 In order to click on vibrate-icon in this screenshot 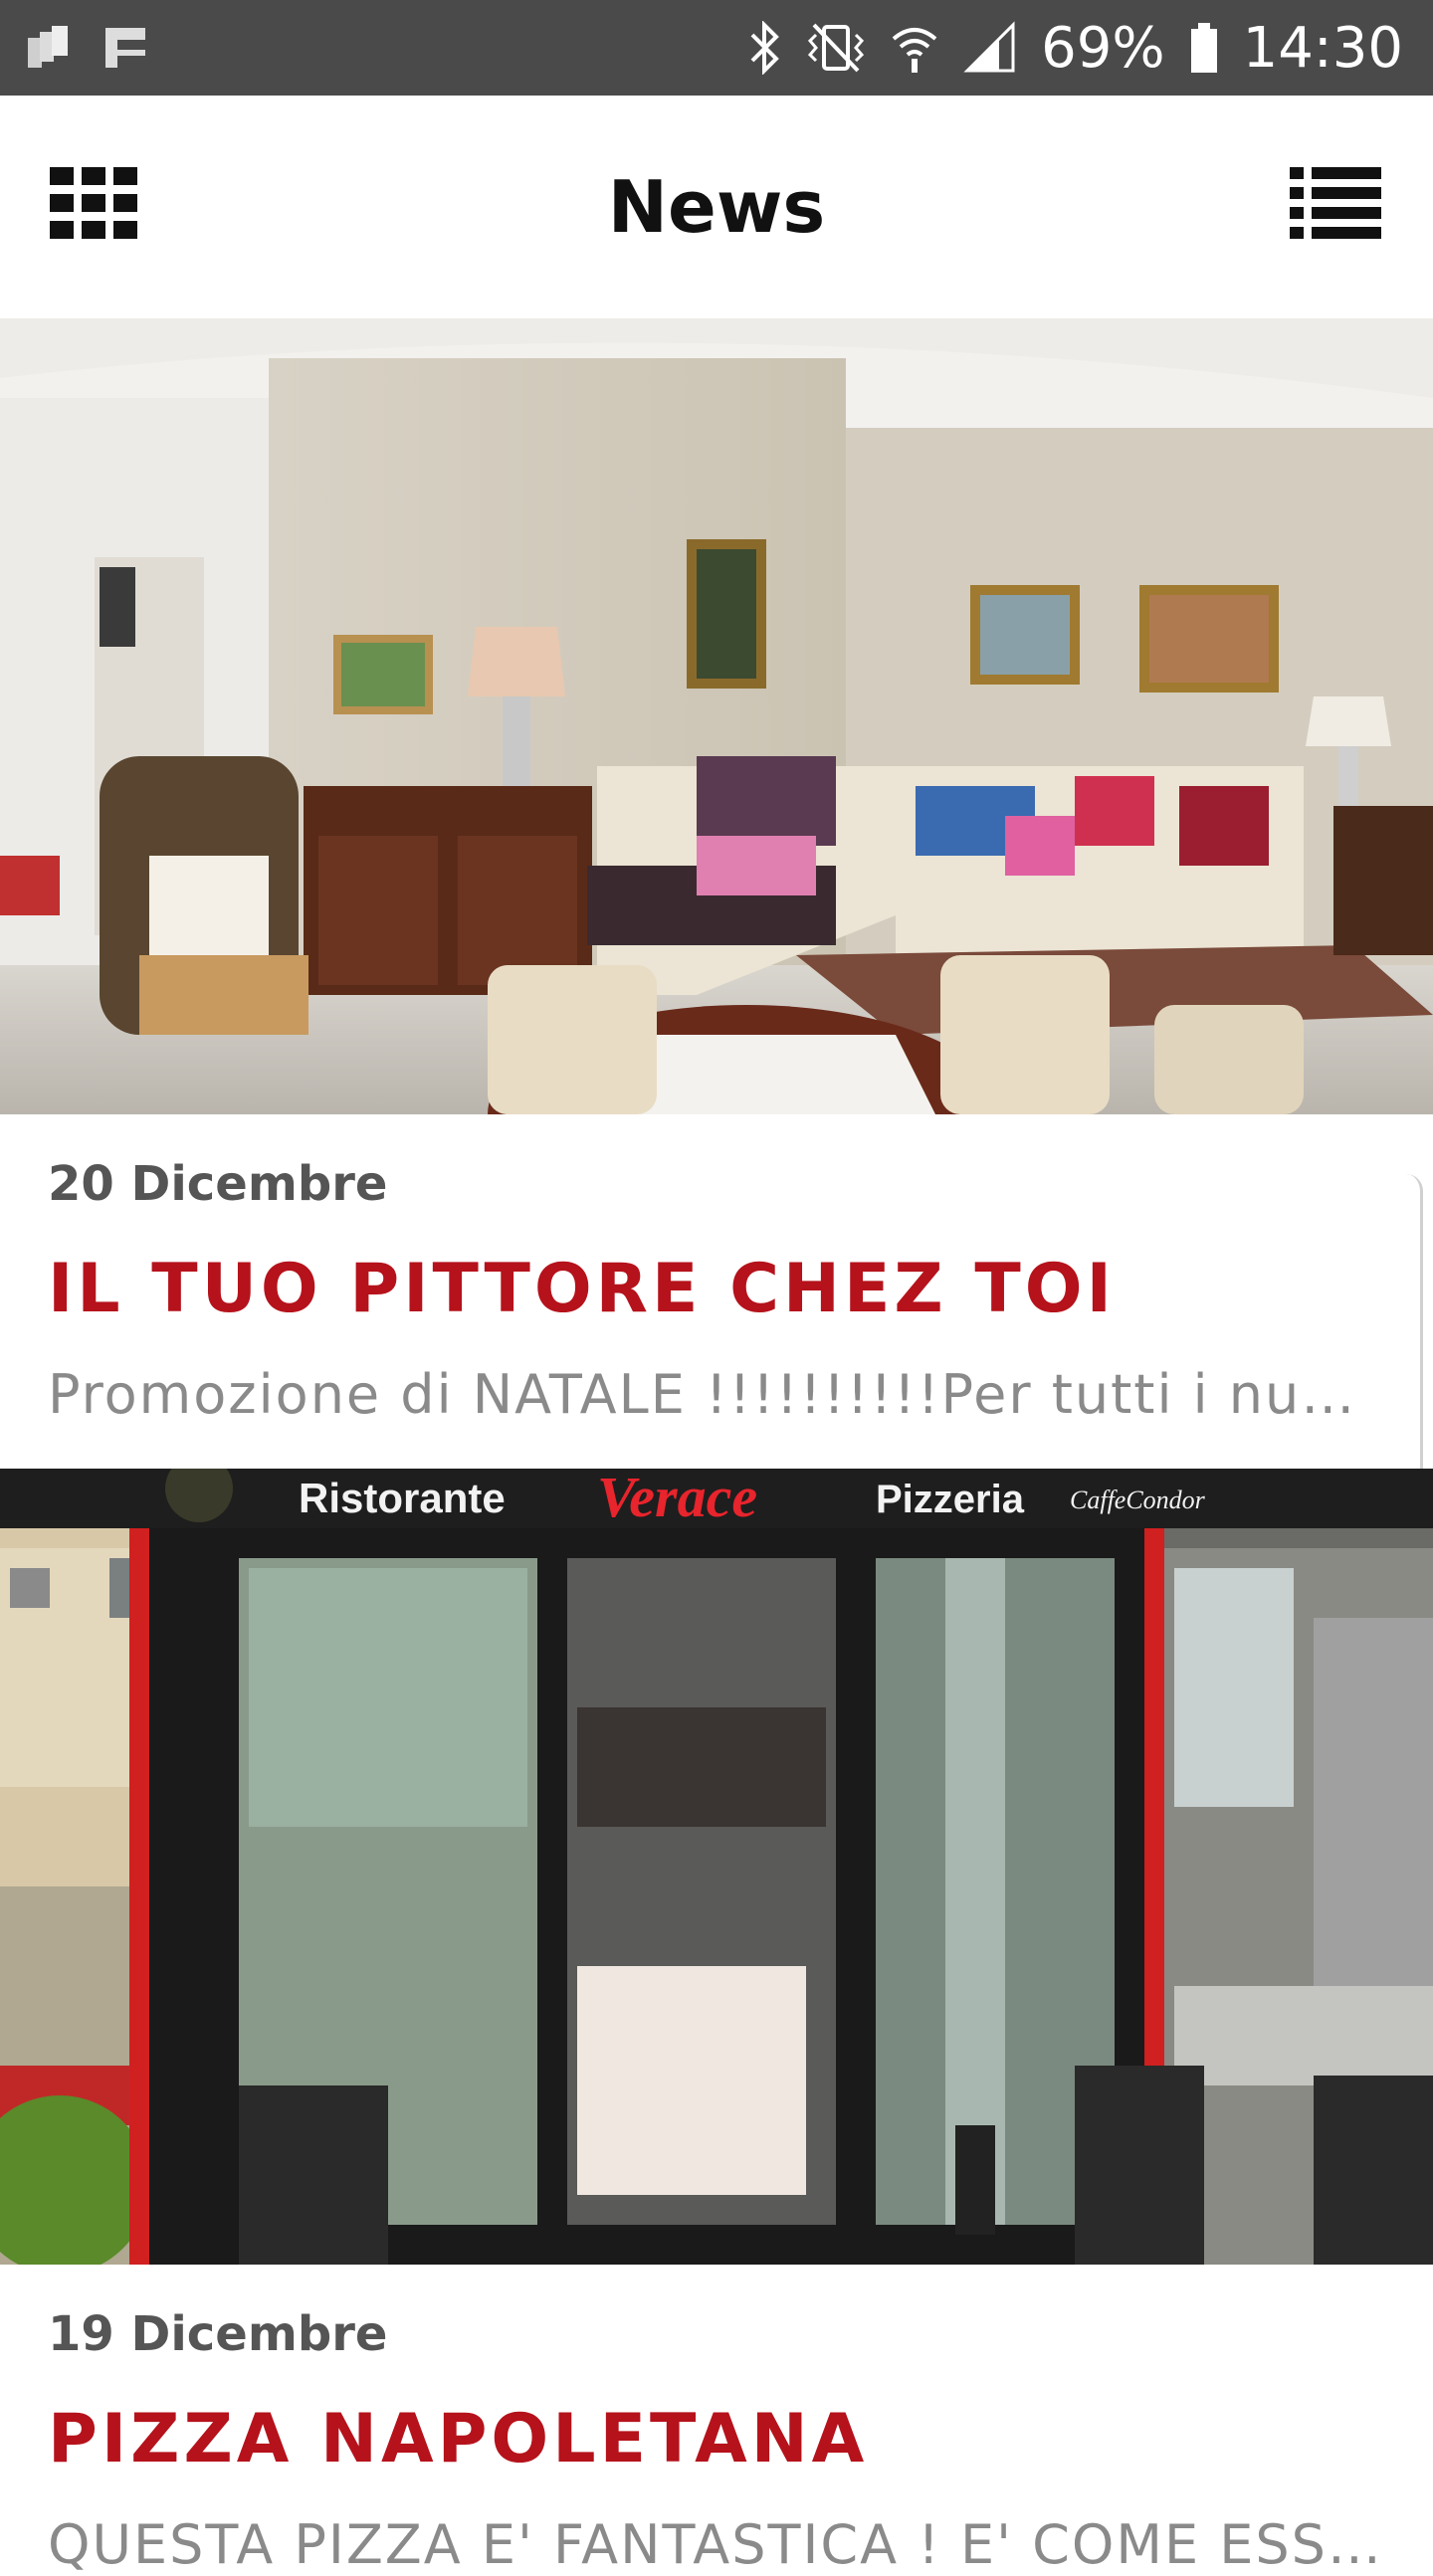, I will do `click(836, 48)`.